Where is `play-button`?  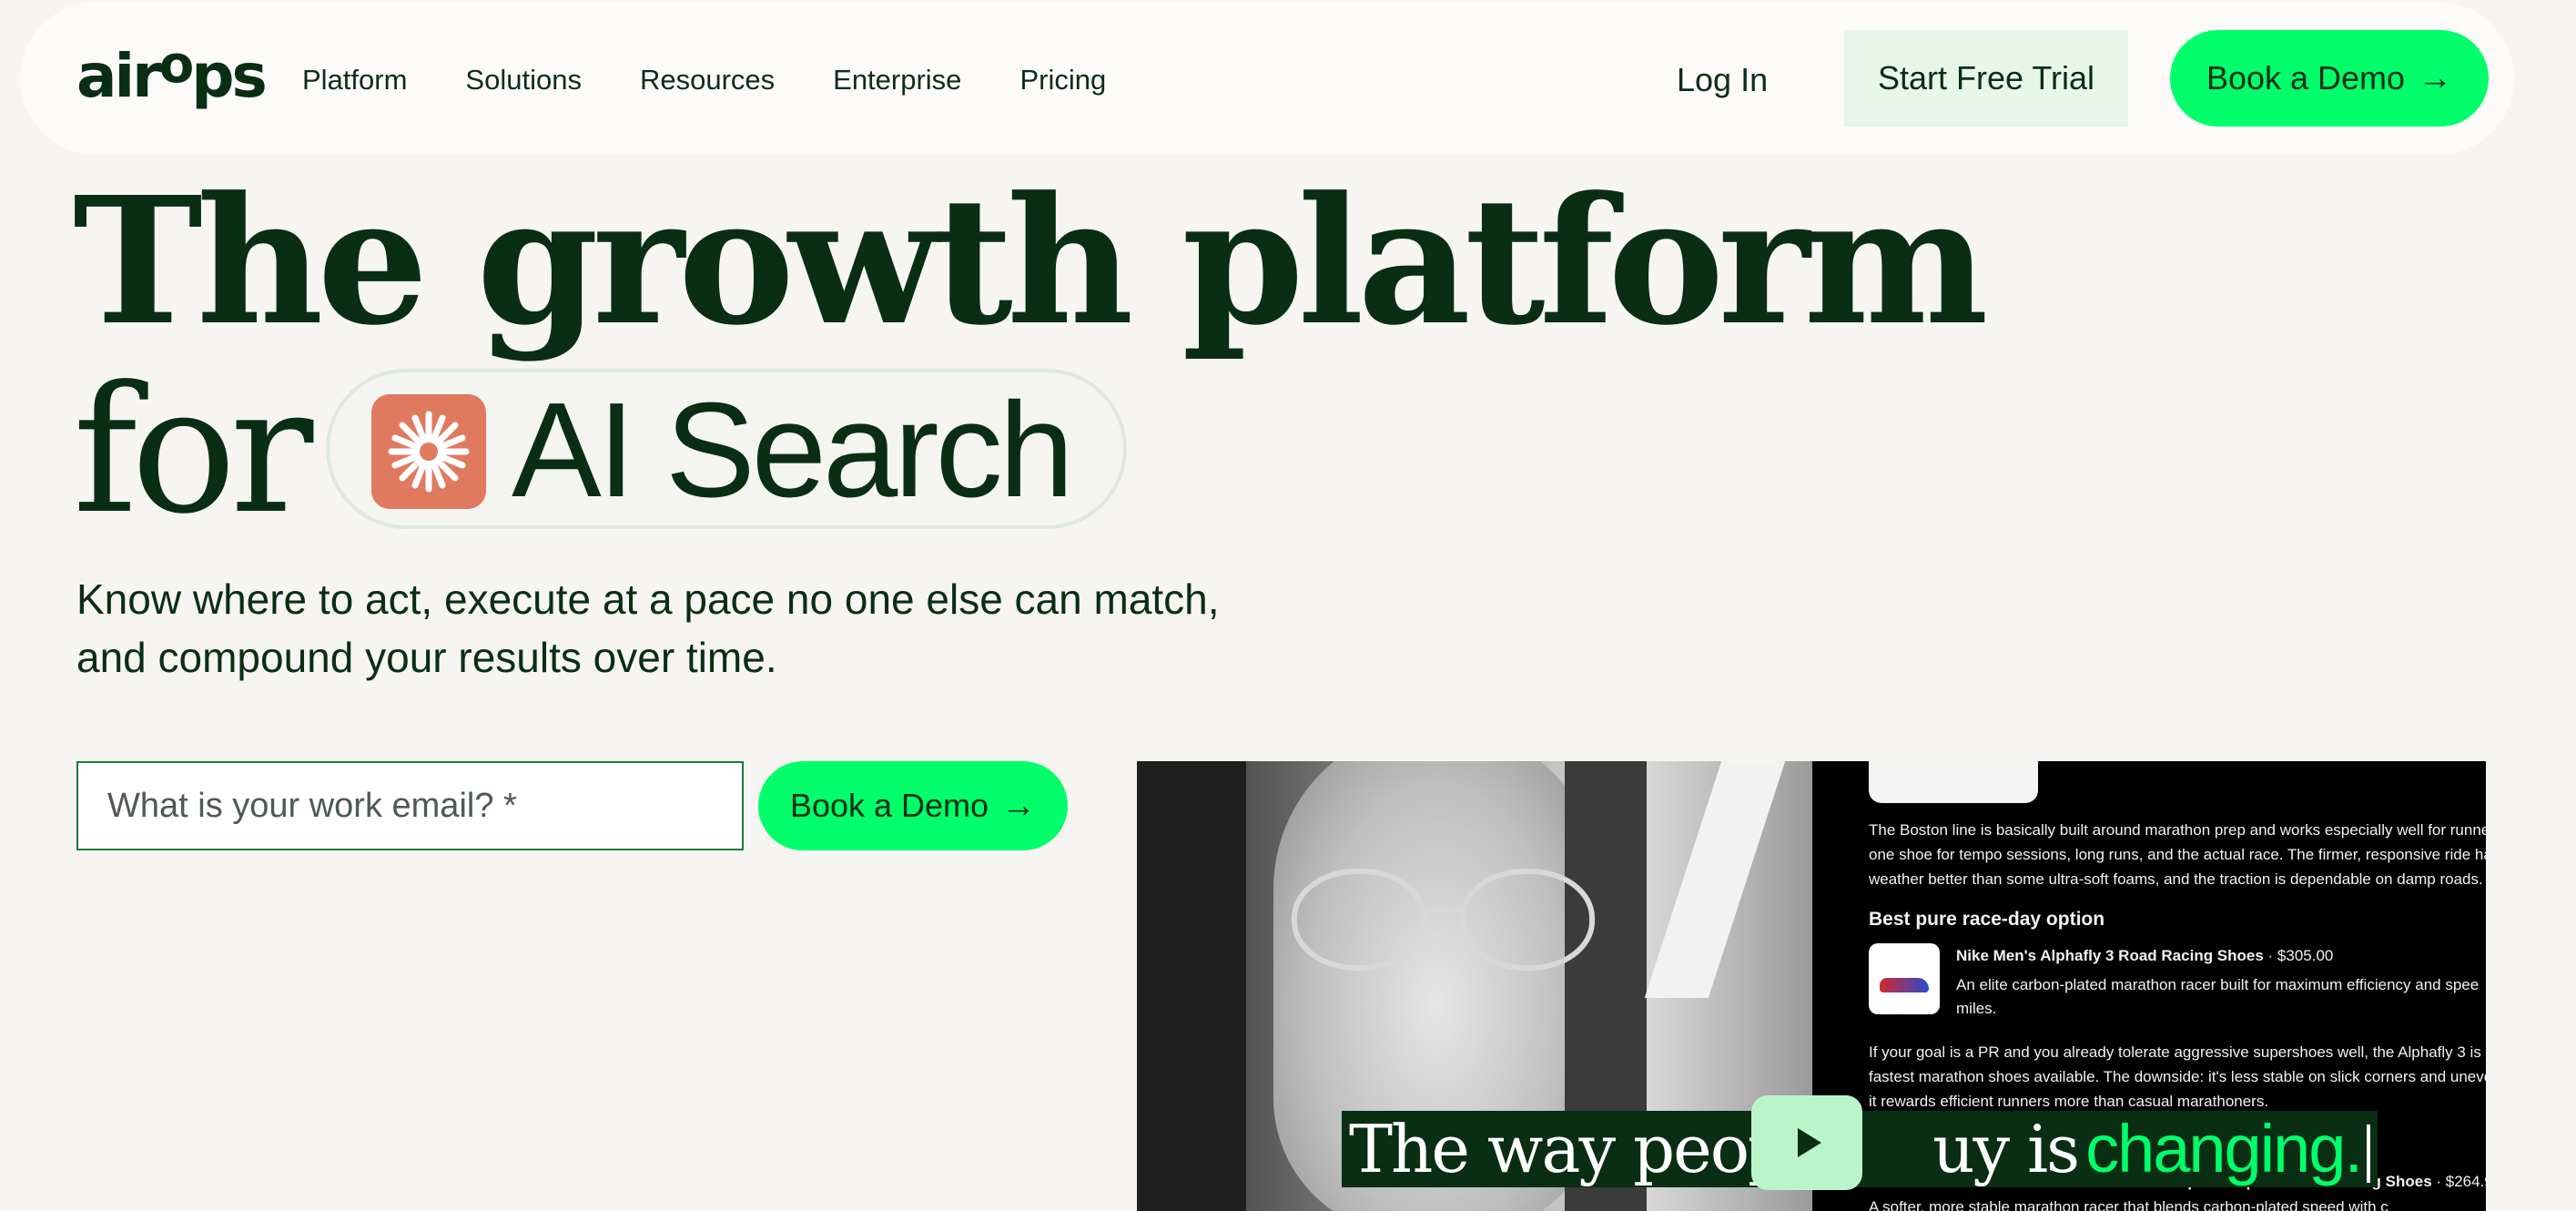
play-button is located at coordinates (1806, 1143).